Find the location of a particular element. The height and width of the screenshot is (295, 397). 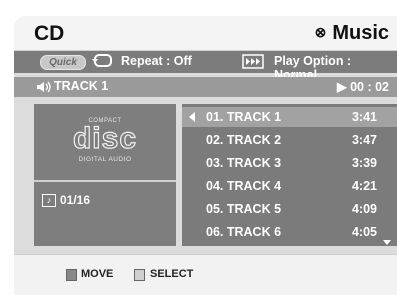

select-hint: SELECT is located at coordinates (172, 274).